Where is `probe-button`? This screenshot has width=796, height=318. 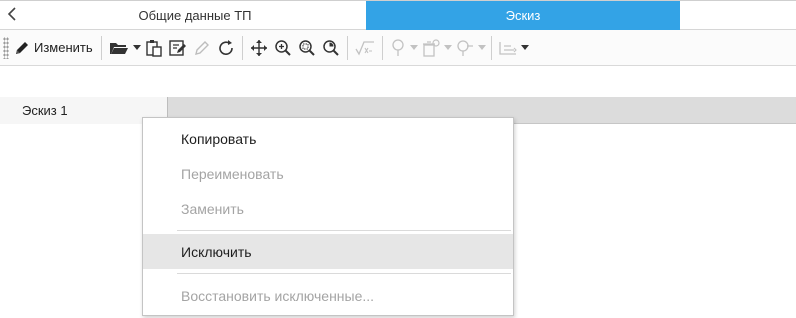 probe-button is located at coordinates (398, 48).